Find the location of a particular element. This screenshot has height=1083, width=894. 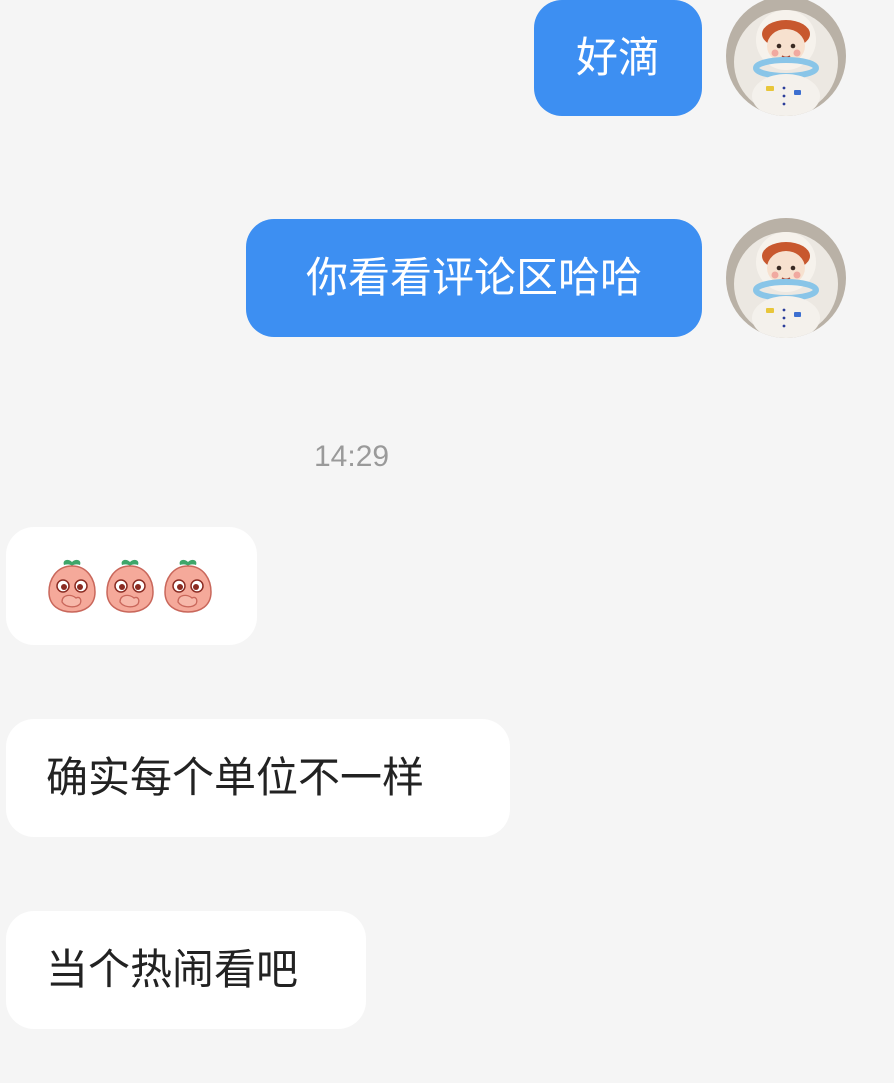

message-timestamp: 14:29 is located at coordinates (352, 456).